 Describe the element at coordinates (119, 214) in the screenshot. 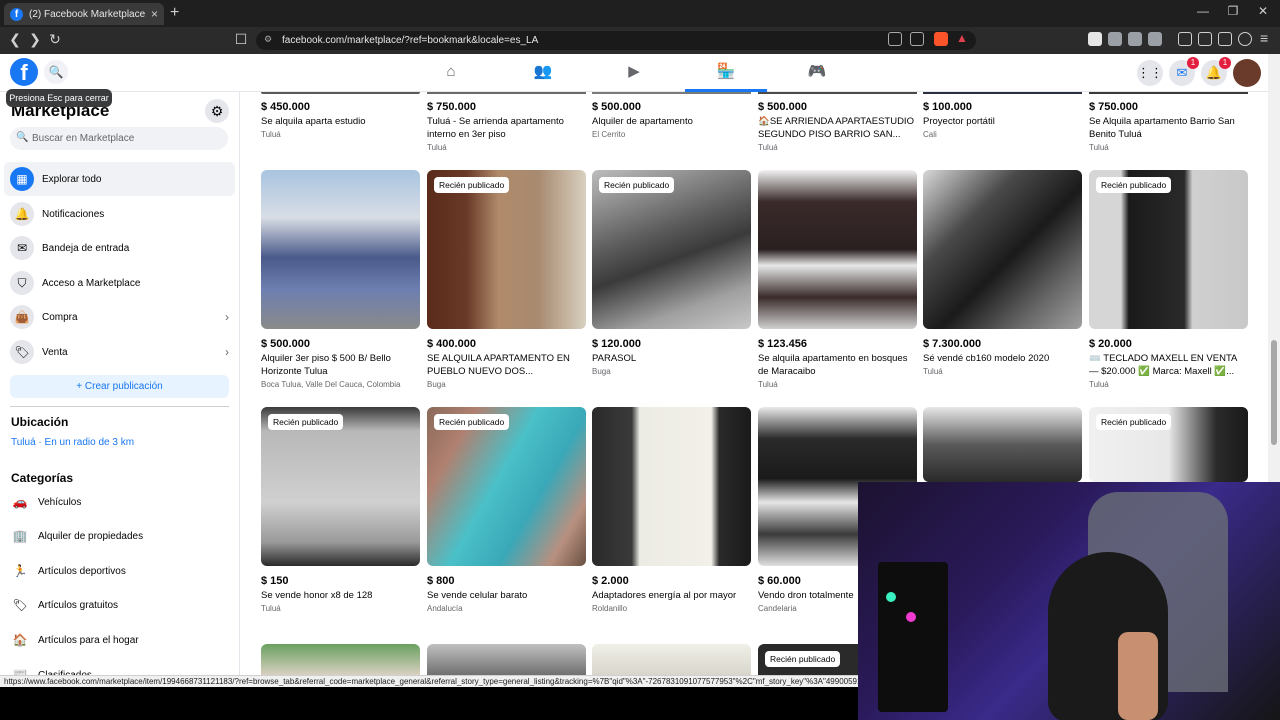

I see `sidebar-item-notifications: 🔔 Notificaciones` at that location.